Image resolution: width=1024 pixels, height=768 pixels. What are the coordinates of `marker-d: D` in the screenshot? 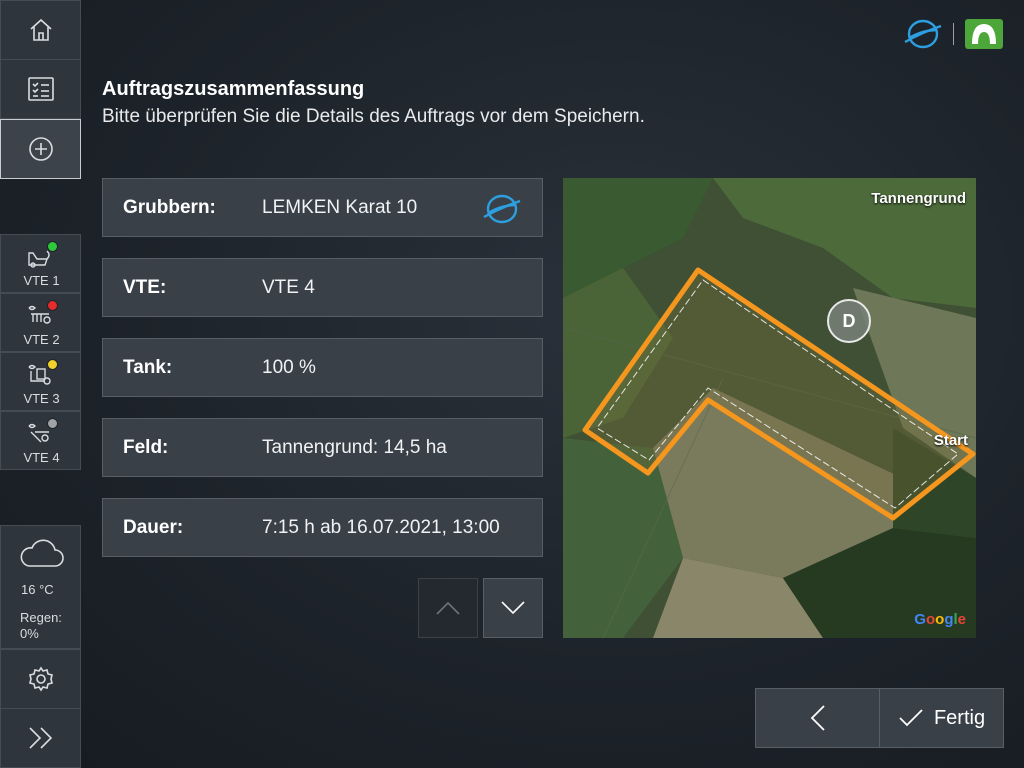 It's located at (849, 321).